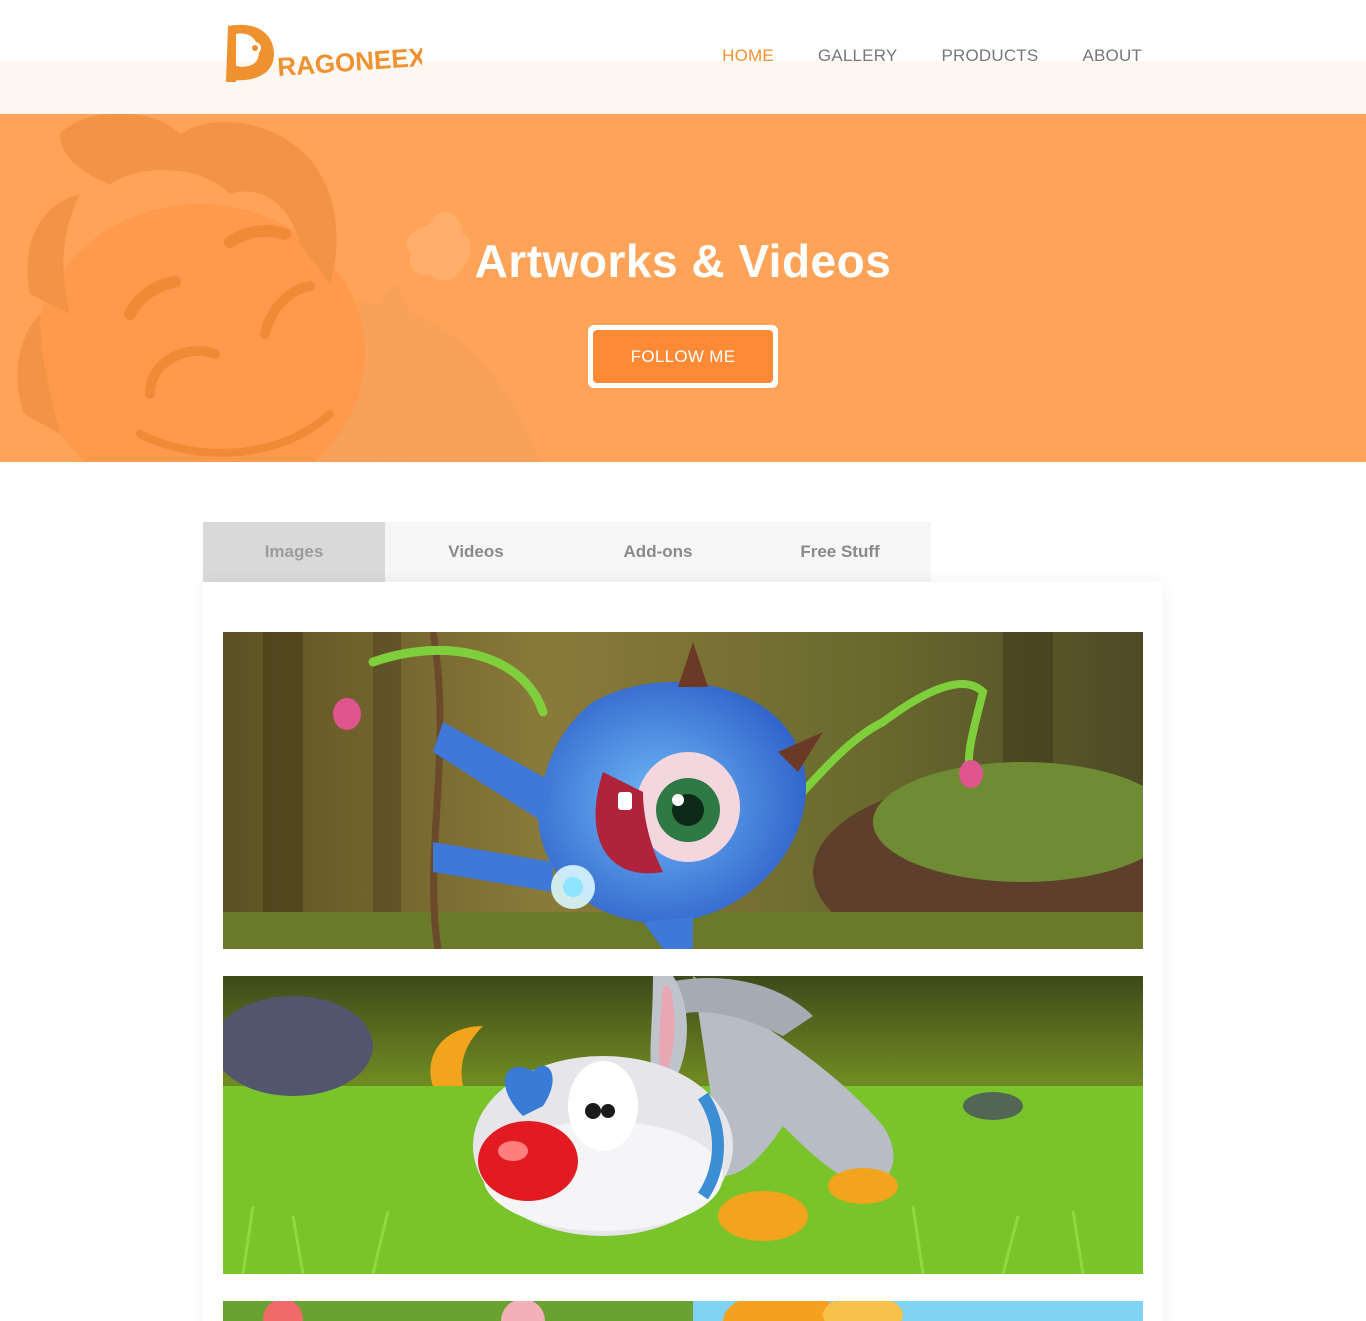 The width and height of the screenshot is (1366, 1321). I want to click on logo: RAGONEEX, so click(325, 54).